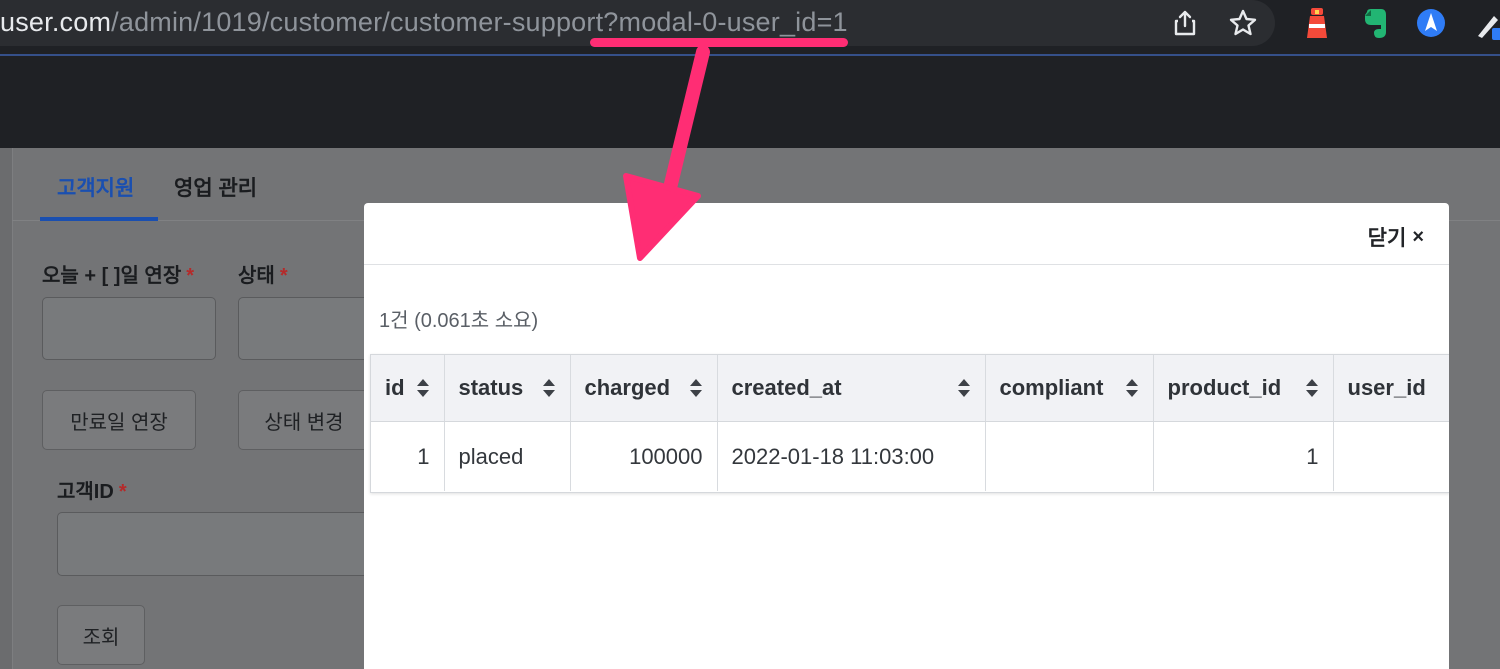 Image resolution: width=1500 pixels, height=669 pixels. Describe the element at coordinates (906, 234) in the screenshot. I see `modal-header: 닫기 ×` at that location.